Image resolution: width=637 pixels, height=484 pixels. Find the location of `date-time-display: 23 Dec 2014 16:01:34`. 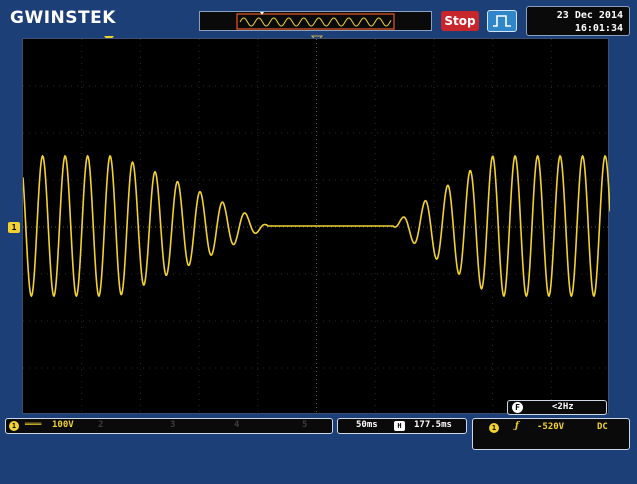

date-time-display: 23 Dec 2014 16:01:34 is located at coordinates (578, 21).